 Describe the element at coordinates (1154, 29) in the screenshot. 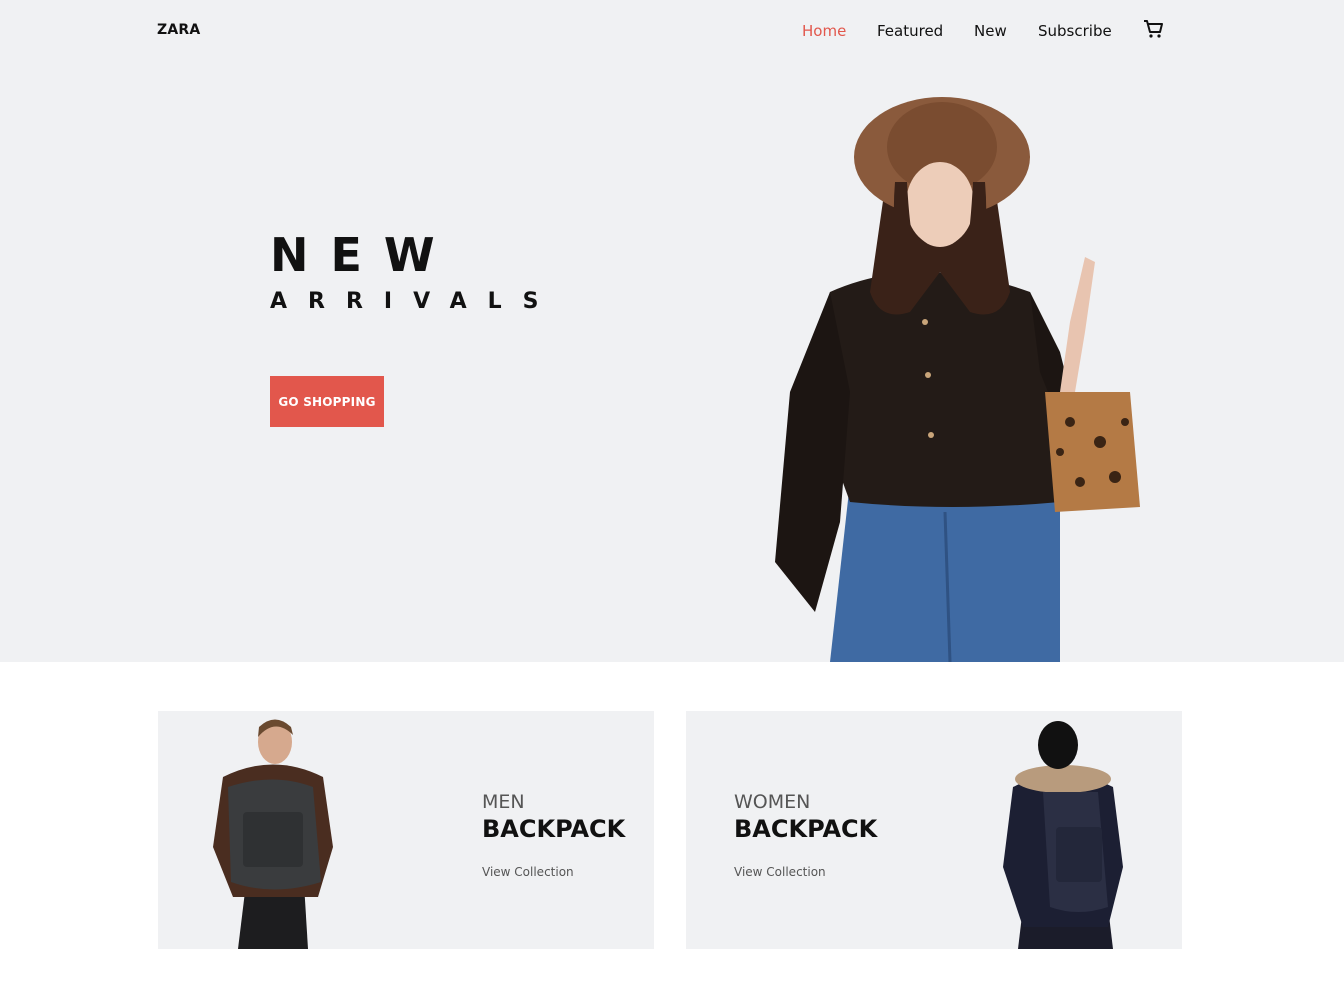

I see `shopping-cart-icon` at that location.